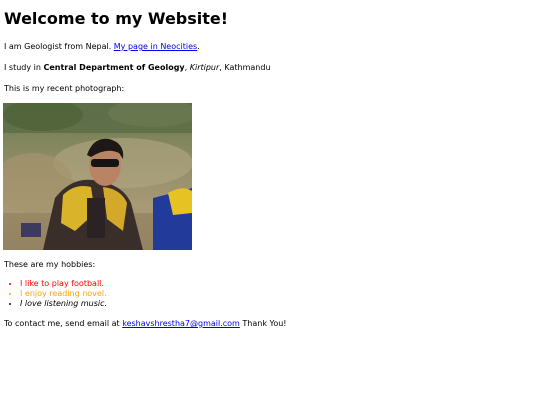 The image size is (540, 405). What do you see at coordinates (198, 46) in the screenshot?
I see `intro-period: .` at bounding box center [198, 46].